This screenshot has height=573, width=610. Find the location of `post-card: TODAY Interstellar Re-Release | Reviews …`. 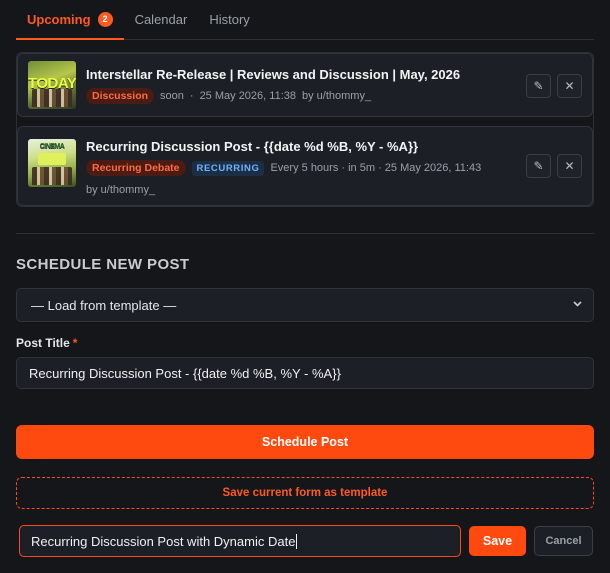

post-card: TODAY Interstellar Re-Release | Reviews … is located at coordinates (305, 85).